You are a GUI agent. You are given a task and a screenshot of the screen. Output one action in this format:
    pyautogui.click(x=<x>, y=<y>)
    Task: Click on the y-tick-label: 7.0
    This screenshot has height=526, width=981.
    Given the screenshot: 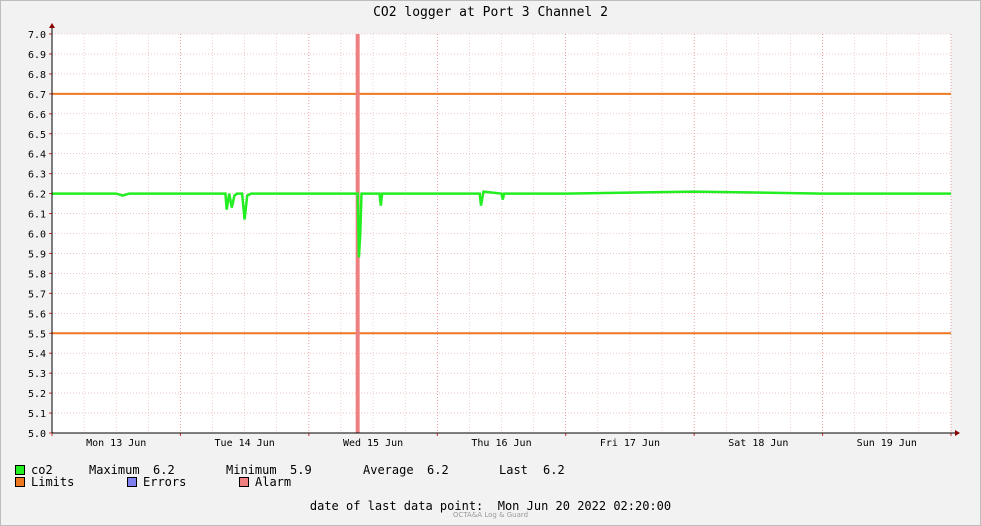 What is the action you would take?
    pyautogui.click(x=37, y=35)
    